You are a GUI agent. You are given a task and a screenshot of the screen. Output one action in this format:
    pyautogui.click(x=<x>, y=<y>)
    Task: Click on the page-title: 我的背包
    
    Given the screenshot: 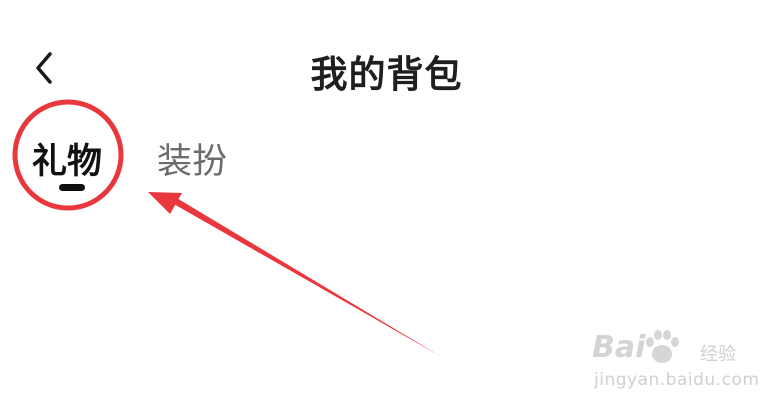 What is the action you would take?
    pyautogui.click(x=386, y=74)
    